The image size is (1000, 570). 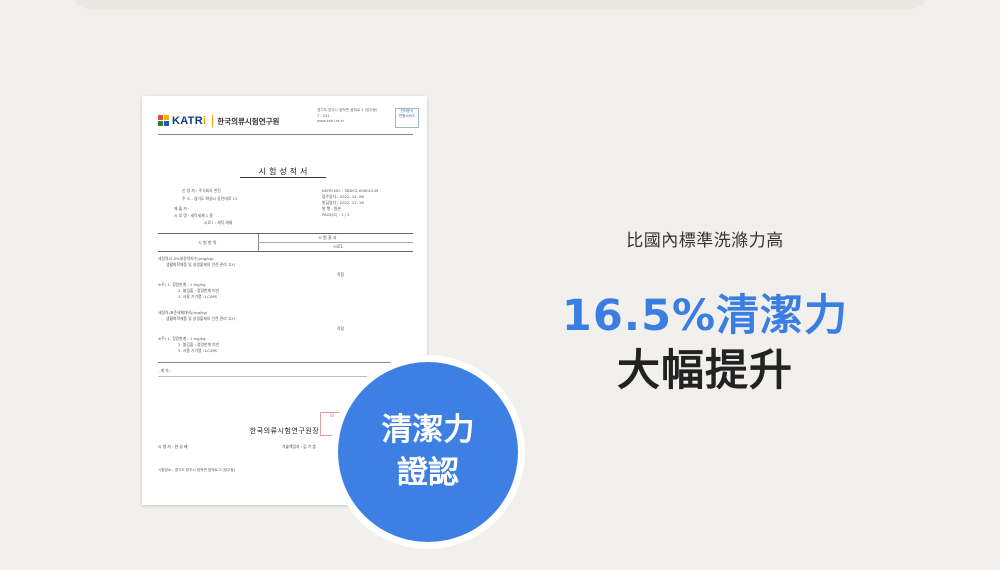 I want to click on logo-text: KATRi, so click(x=189, y=121).